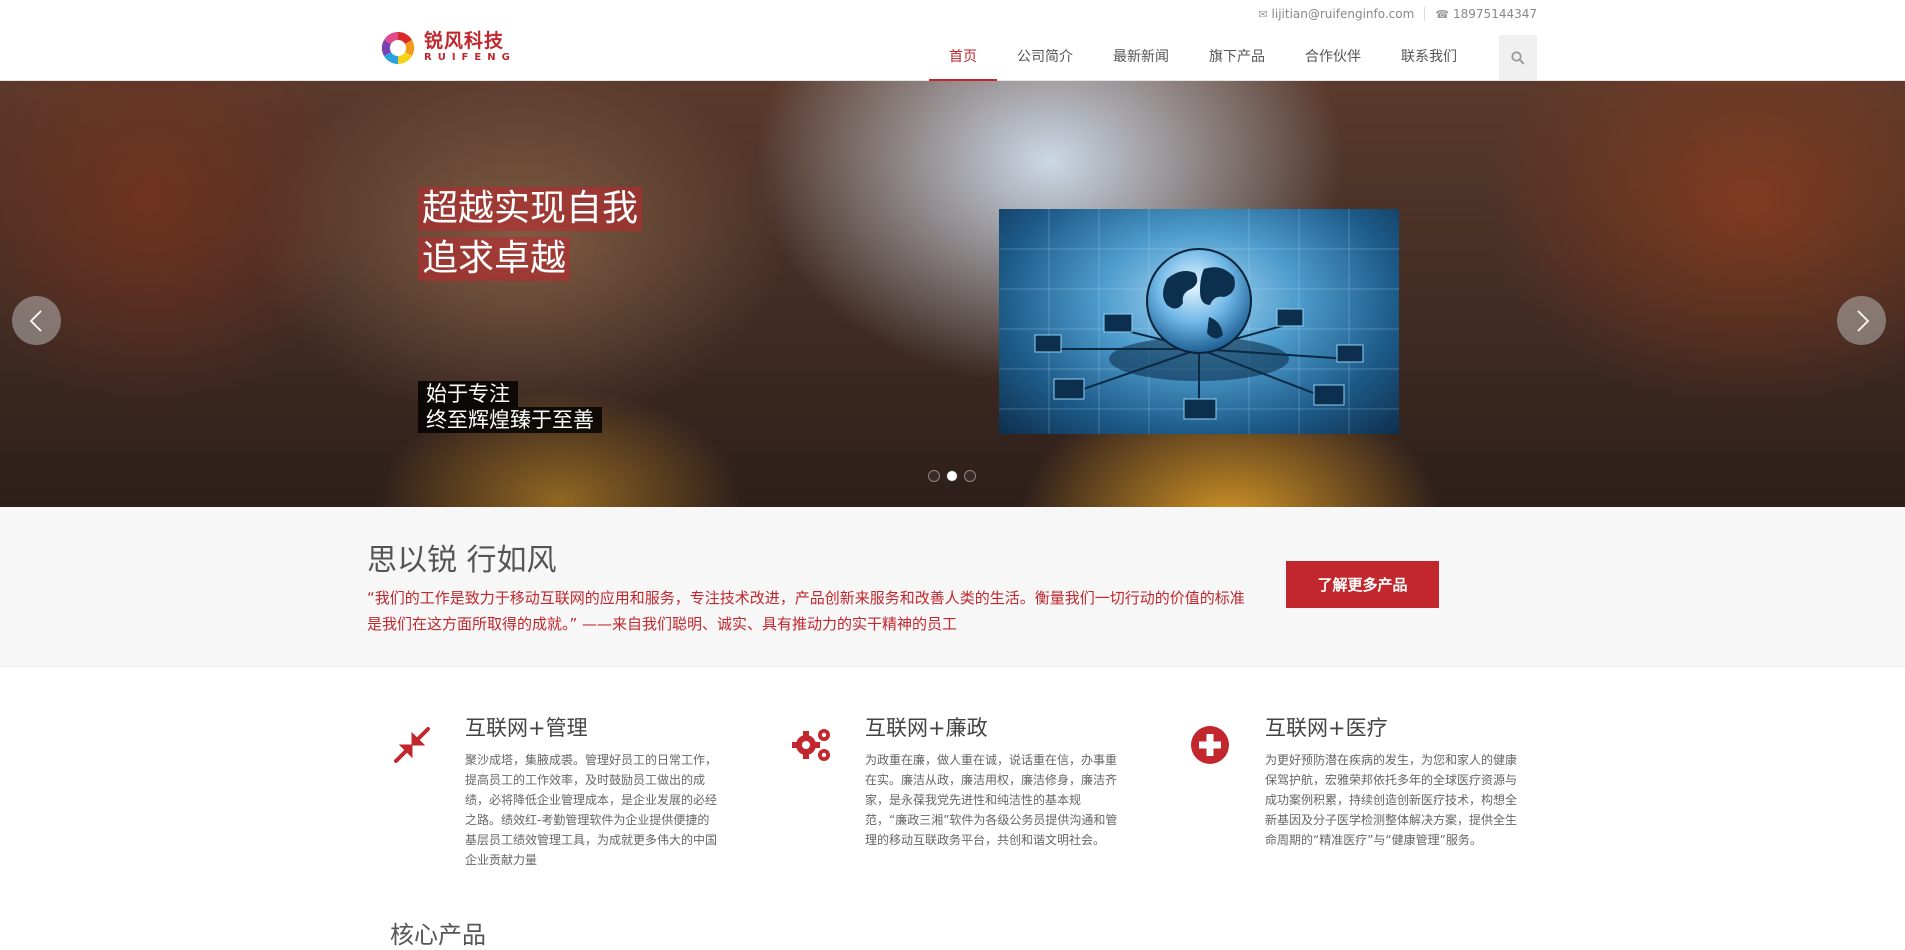  Describe the element at coordinates (462, 560) in the screenshot. I see `slogan-title: 思以锐 行如风` at that location.